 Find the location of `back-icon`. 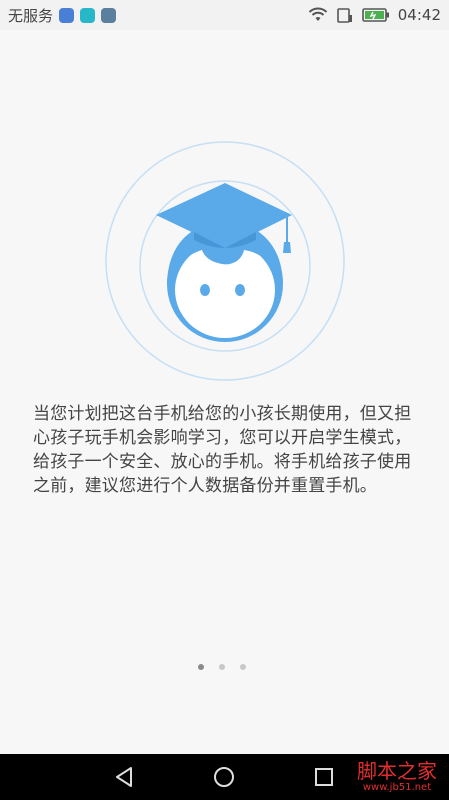

back-icon is located at coordinates (124, 777).